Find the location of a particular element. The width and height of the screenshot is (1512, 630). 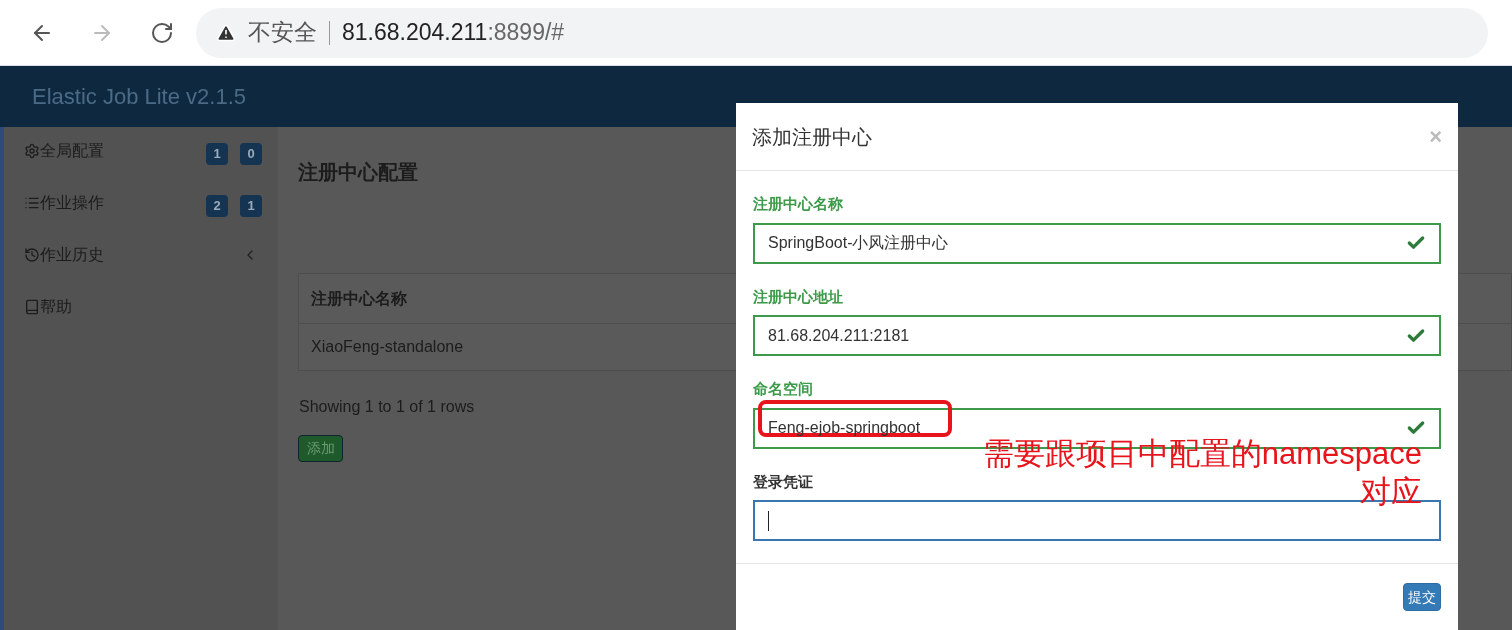

column-header: 注册中心名称 is located at coordinates (359, 298).